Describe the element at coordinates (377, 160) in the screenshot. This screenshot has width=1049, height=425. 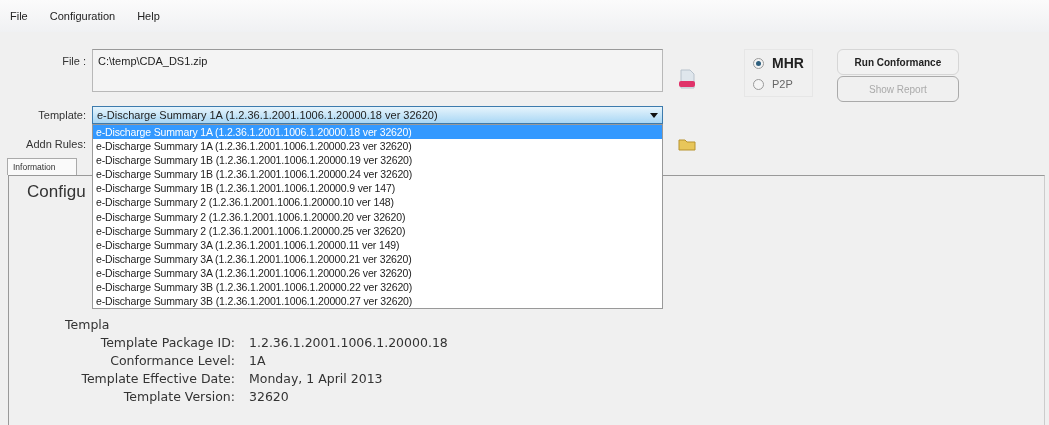
I see `dropdown-option: e-Discharge Summary 1B (1.2.36.1.2001.1006.1.20000.19 ver 32620)` at that location.